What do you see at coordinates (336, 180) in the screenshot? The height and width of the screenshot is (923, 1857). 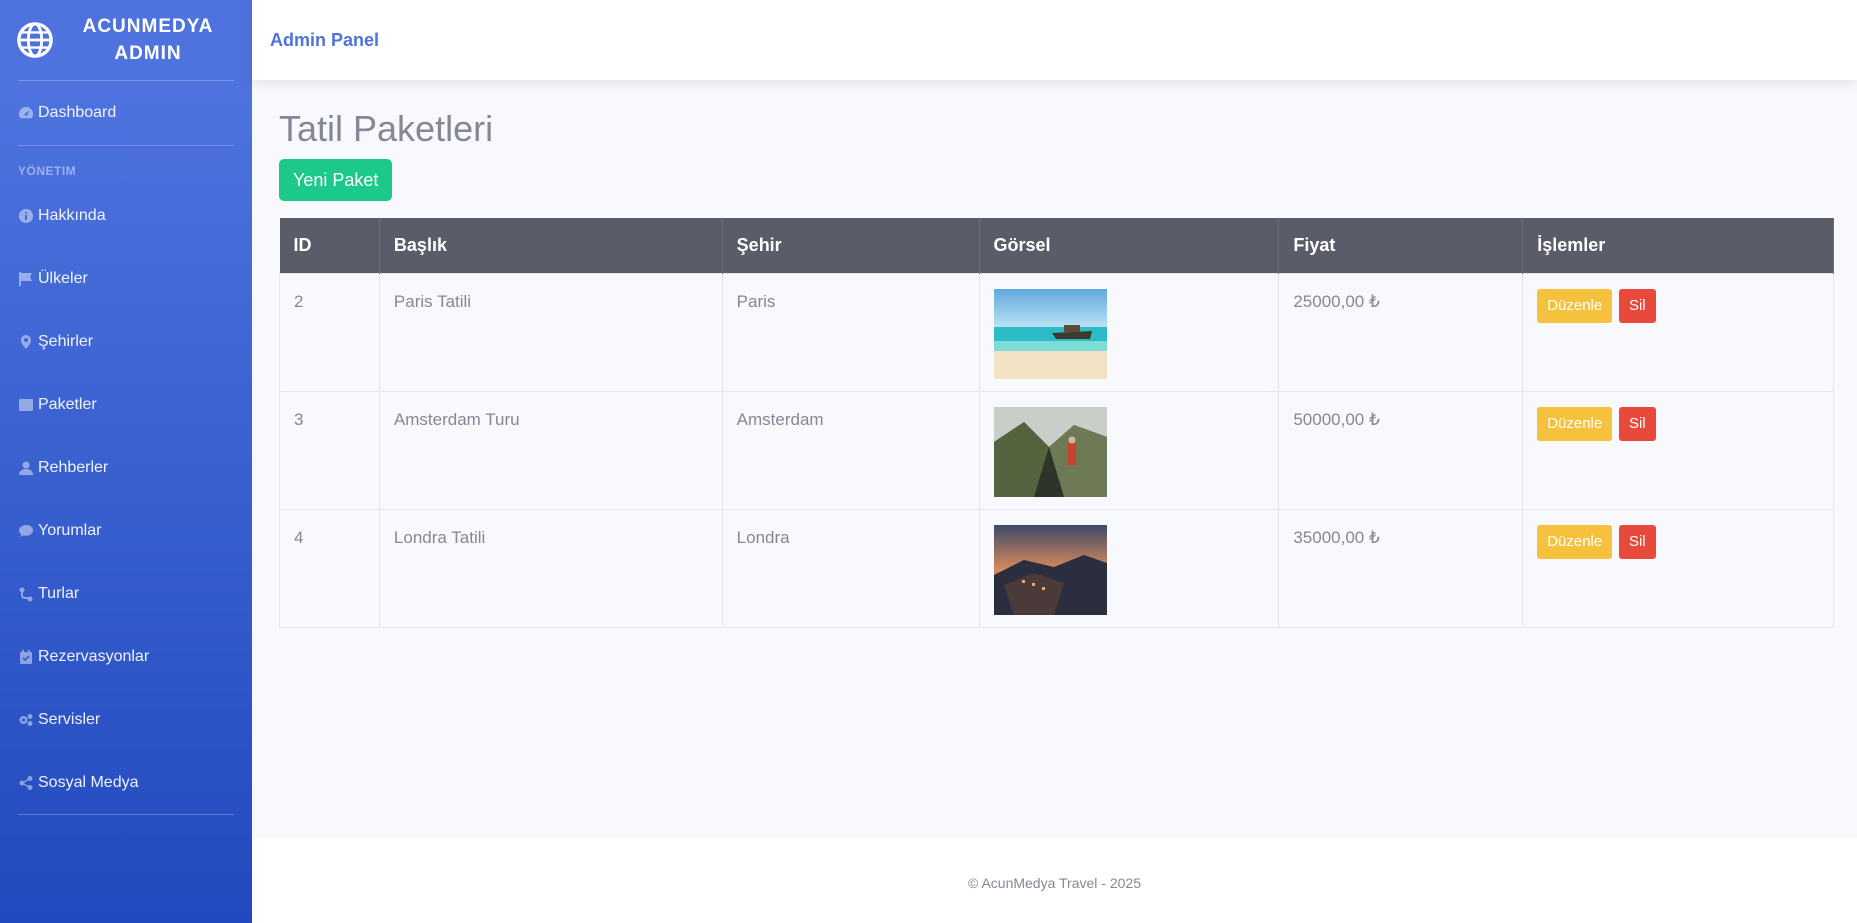 I see `new-package-button: Yeni Paket` at bounding box center [336, 180].